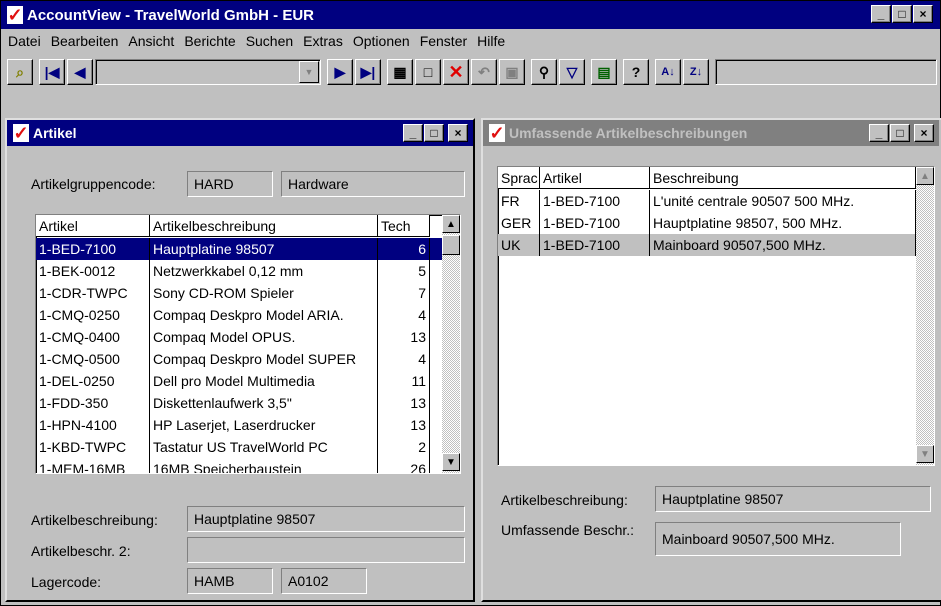 This screenshot has height=606, width=941. What do you see at coordinates (458, 133) in the screenshot?
I see `artikel-close-button: ×` at bounding box center [458, 133].